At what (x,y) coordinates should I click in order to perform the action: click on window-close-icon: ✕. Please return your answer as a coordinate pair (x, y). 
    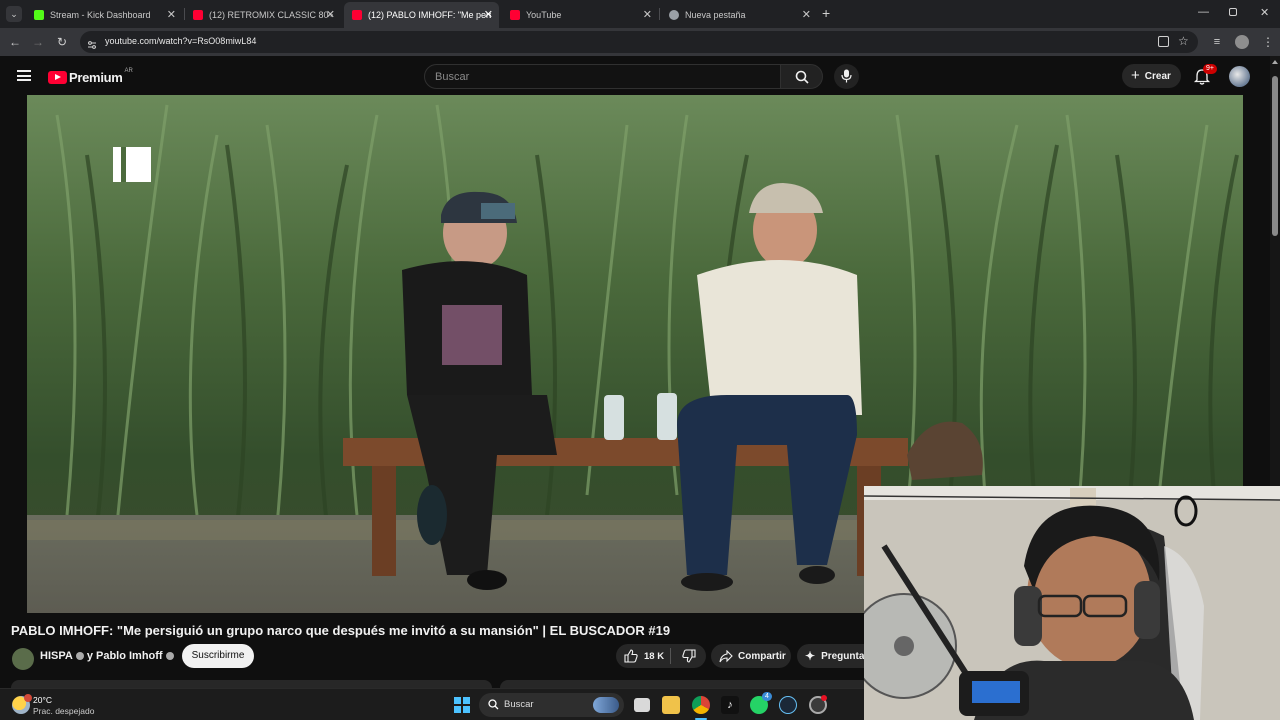
    Looking at the image, I should click on (1264, 12).